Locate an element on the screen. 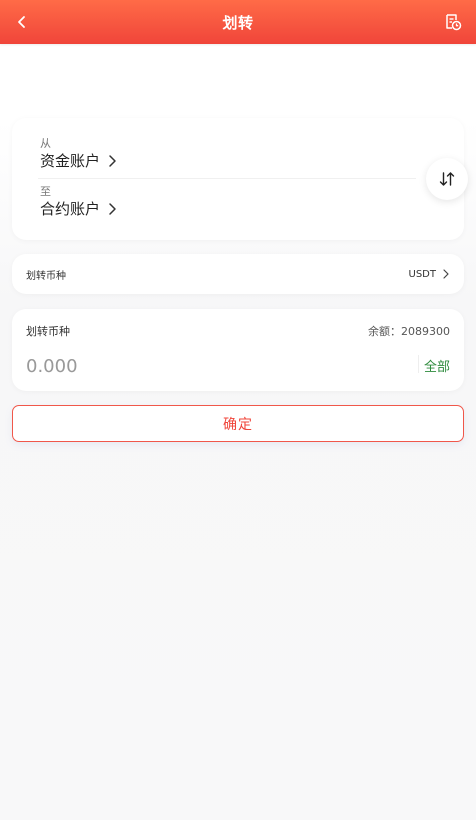  page-title: 划转 is located at coordinates (238, 22).